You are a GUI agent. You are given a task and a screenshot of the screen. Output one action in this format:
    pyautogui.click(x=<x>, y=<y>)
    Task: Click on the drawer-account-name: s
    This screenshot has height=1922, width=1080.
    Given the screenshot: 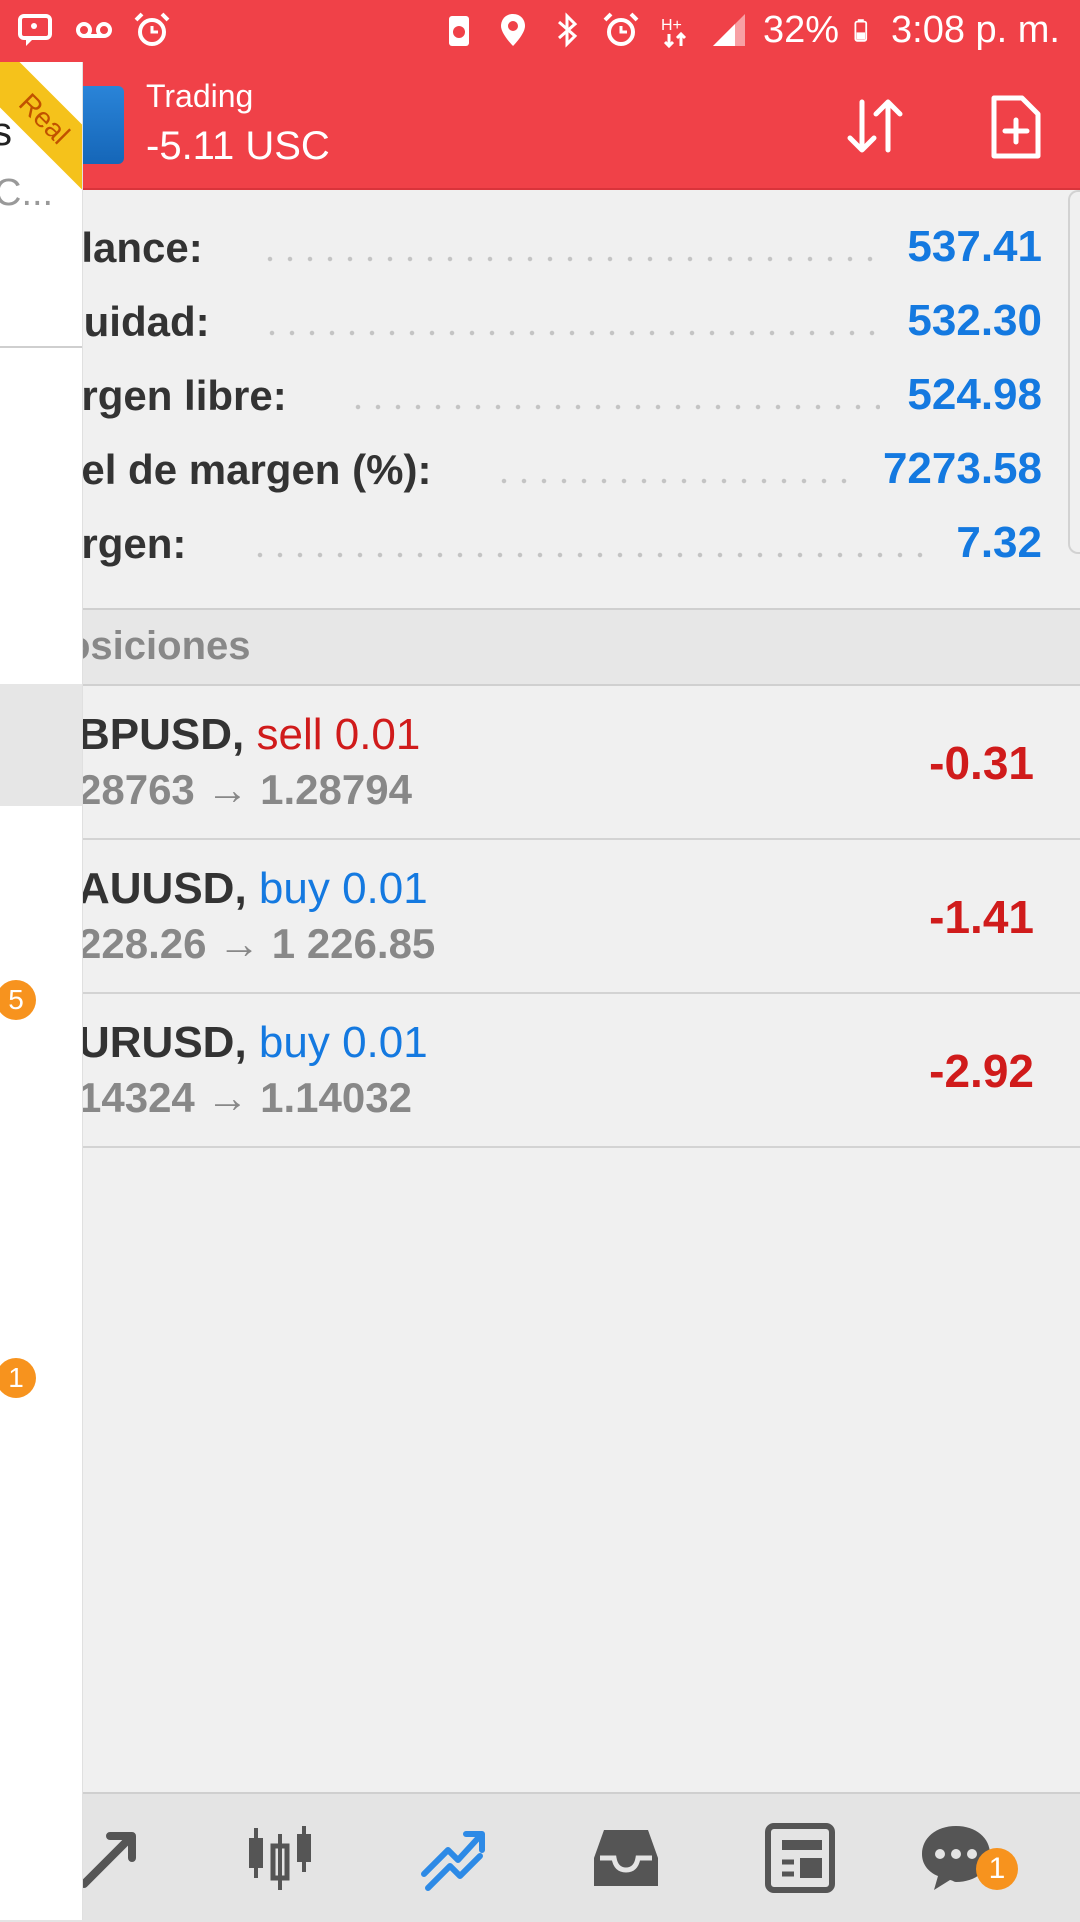 What is the action you would take?
    pyautogui.click(x=6, y=132)
    